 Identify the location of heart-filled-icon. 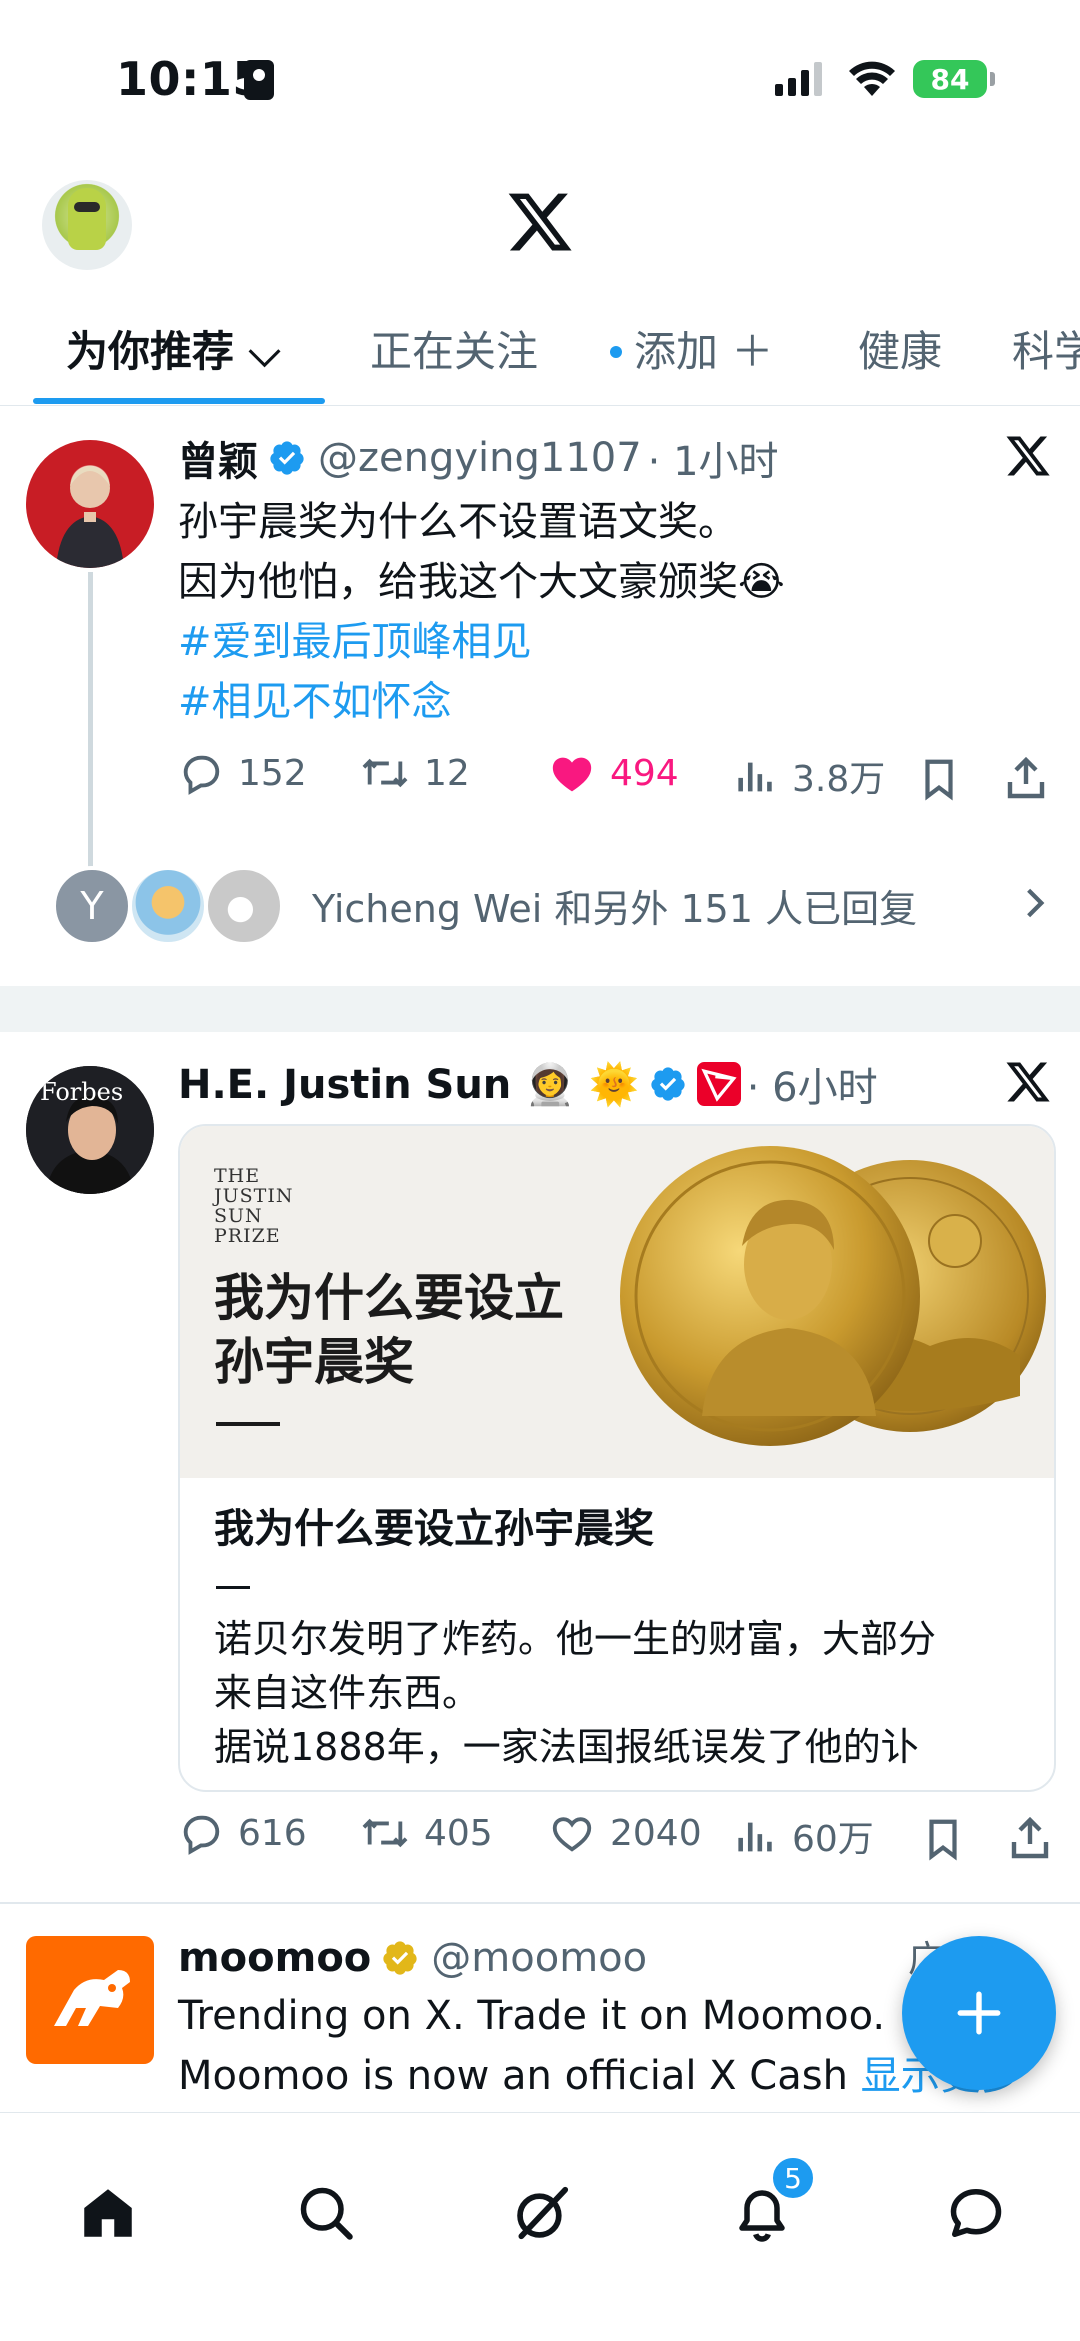
(572, 774).